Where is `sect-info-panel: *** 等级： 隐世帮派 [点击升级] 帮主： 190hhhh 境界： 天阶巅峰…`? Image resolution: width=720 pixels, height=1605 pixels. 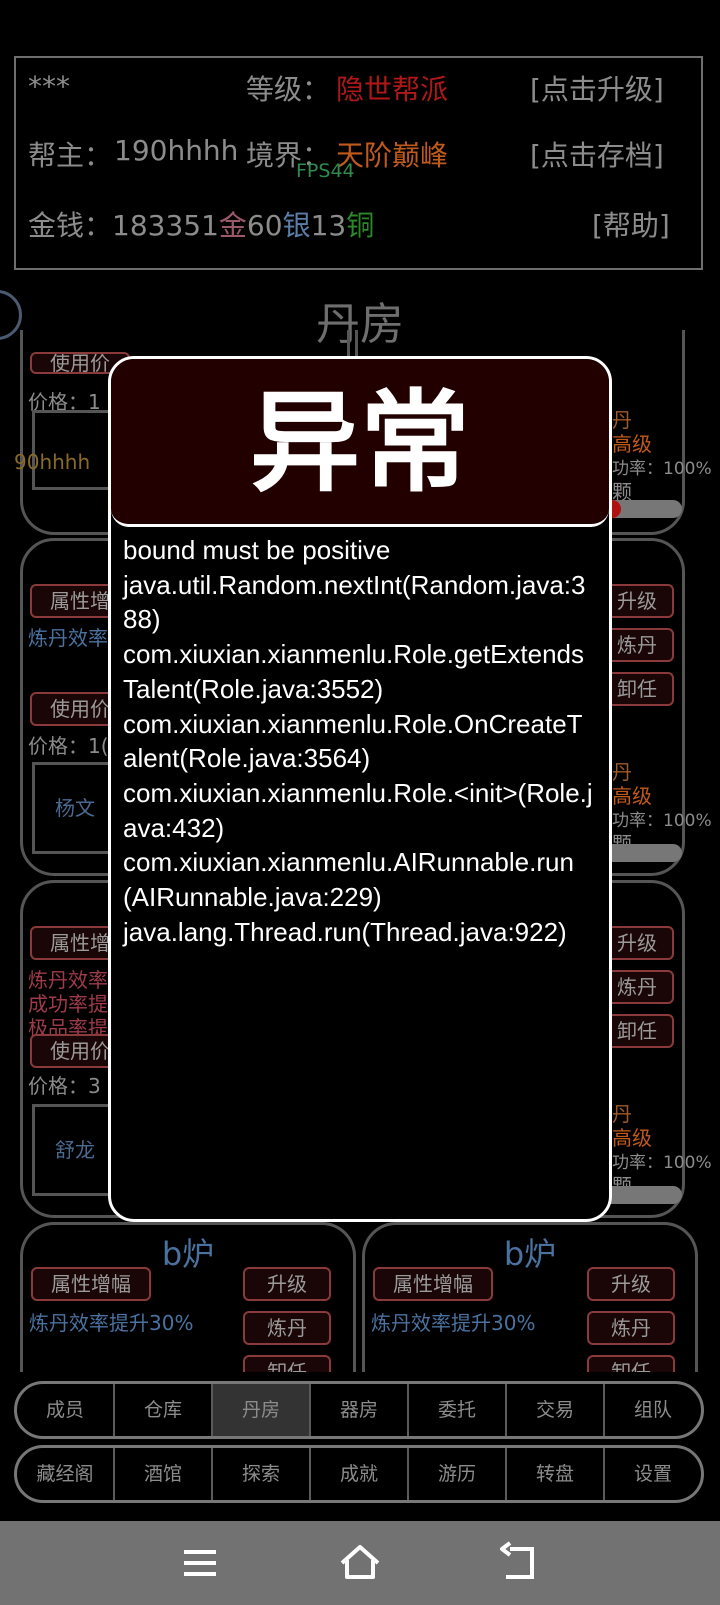
sect-info-panel: *** 等级： 隐世帮派 [点击升级] 帮主： 190hhhh 境界： 天阶巅峰… is located at coordinates (358, 163).